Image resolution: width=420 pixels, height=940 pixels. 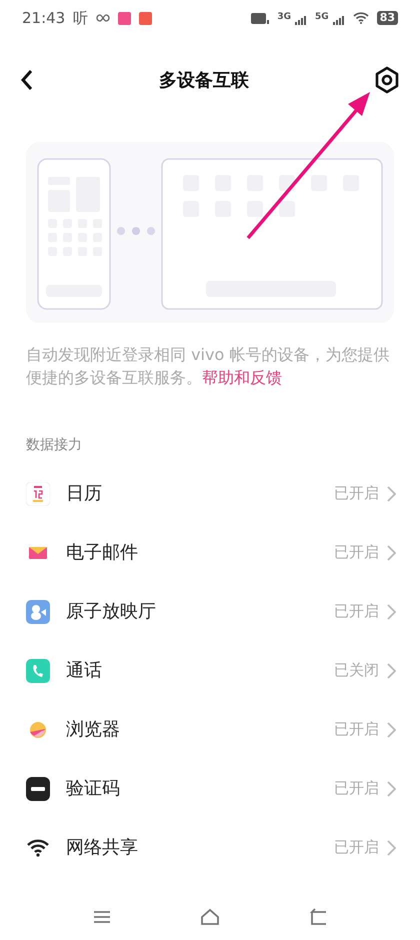 I want to click on home-button, so click(x=210, y=917).